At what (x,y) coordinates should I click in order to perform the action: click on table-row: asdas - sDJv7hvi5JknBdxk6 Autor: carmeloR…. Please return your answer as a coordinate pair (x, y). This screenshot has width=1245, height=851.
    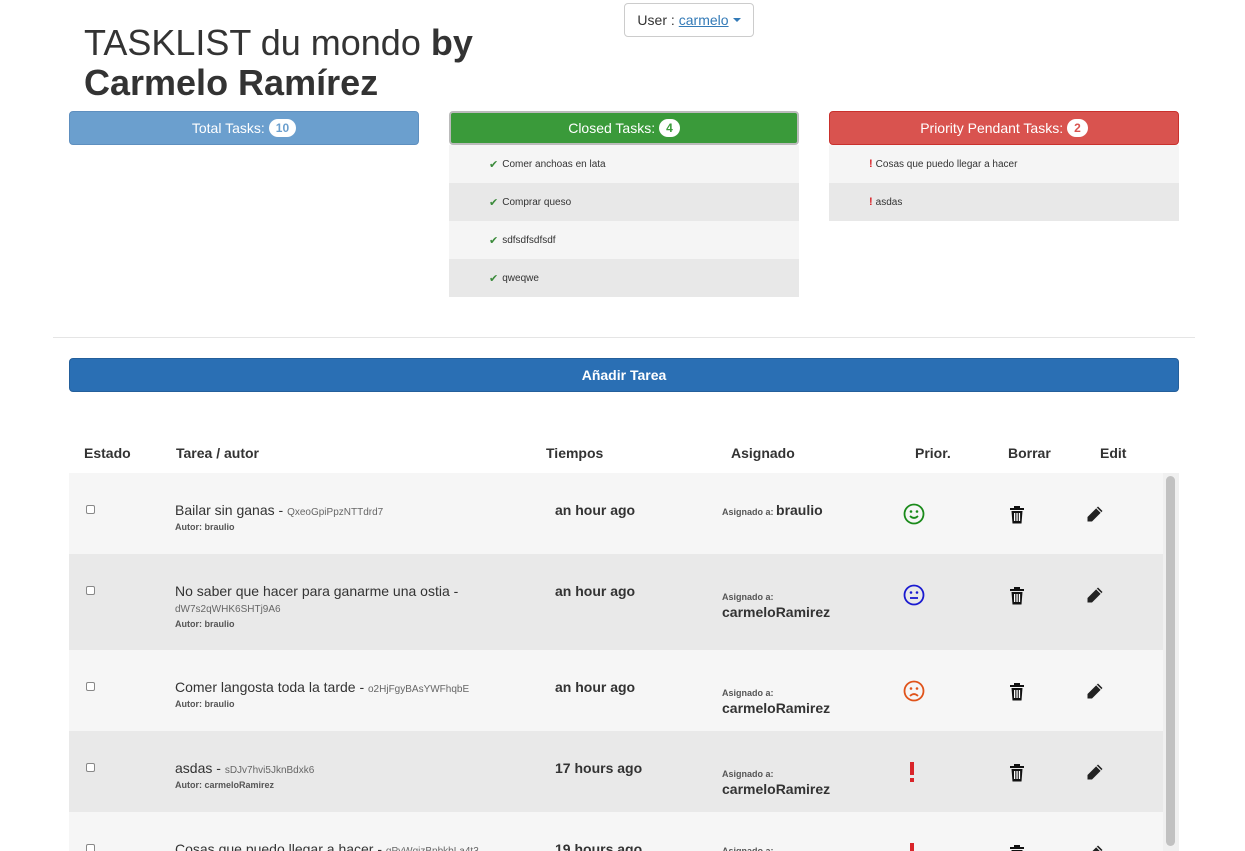
    Looking at the image, I should click on (616, 771).